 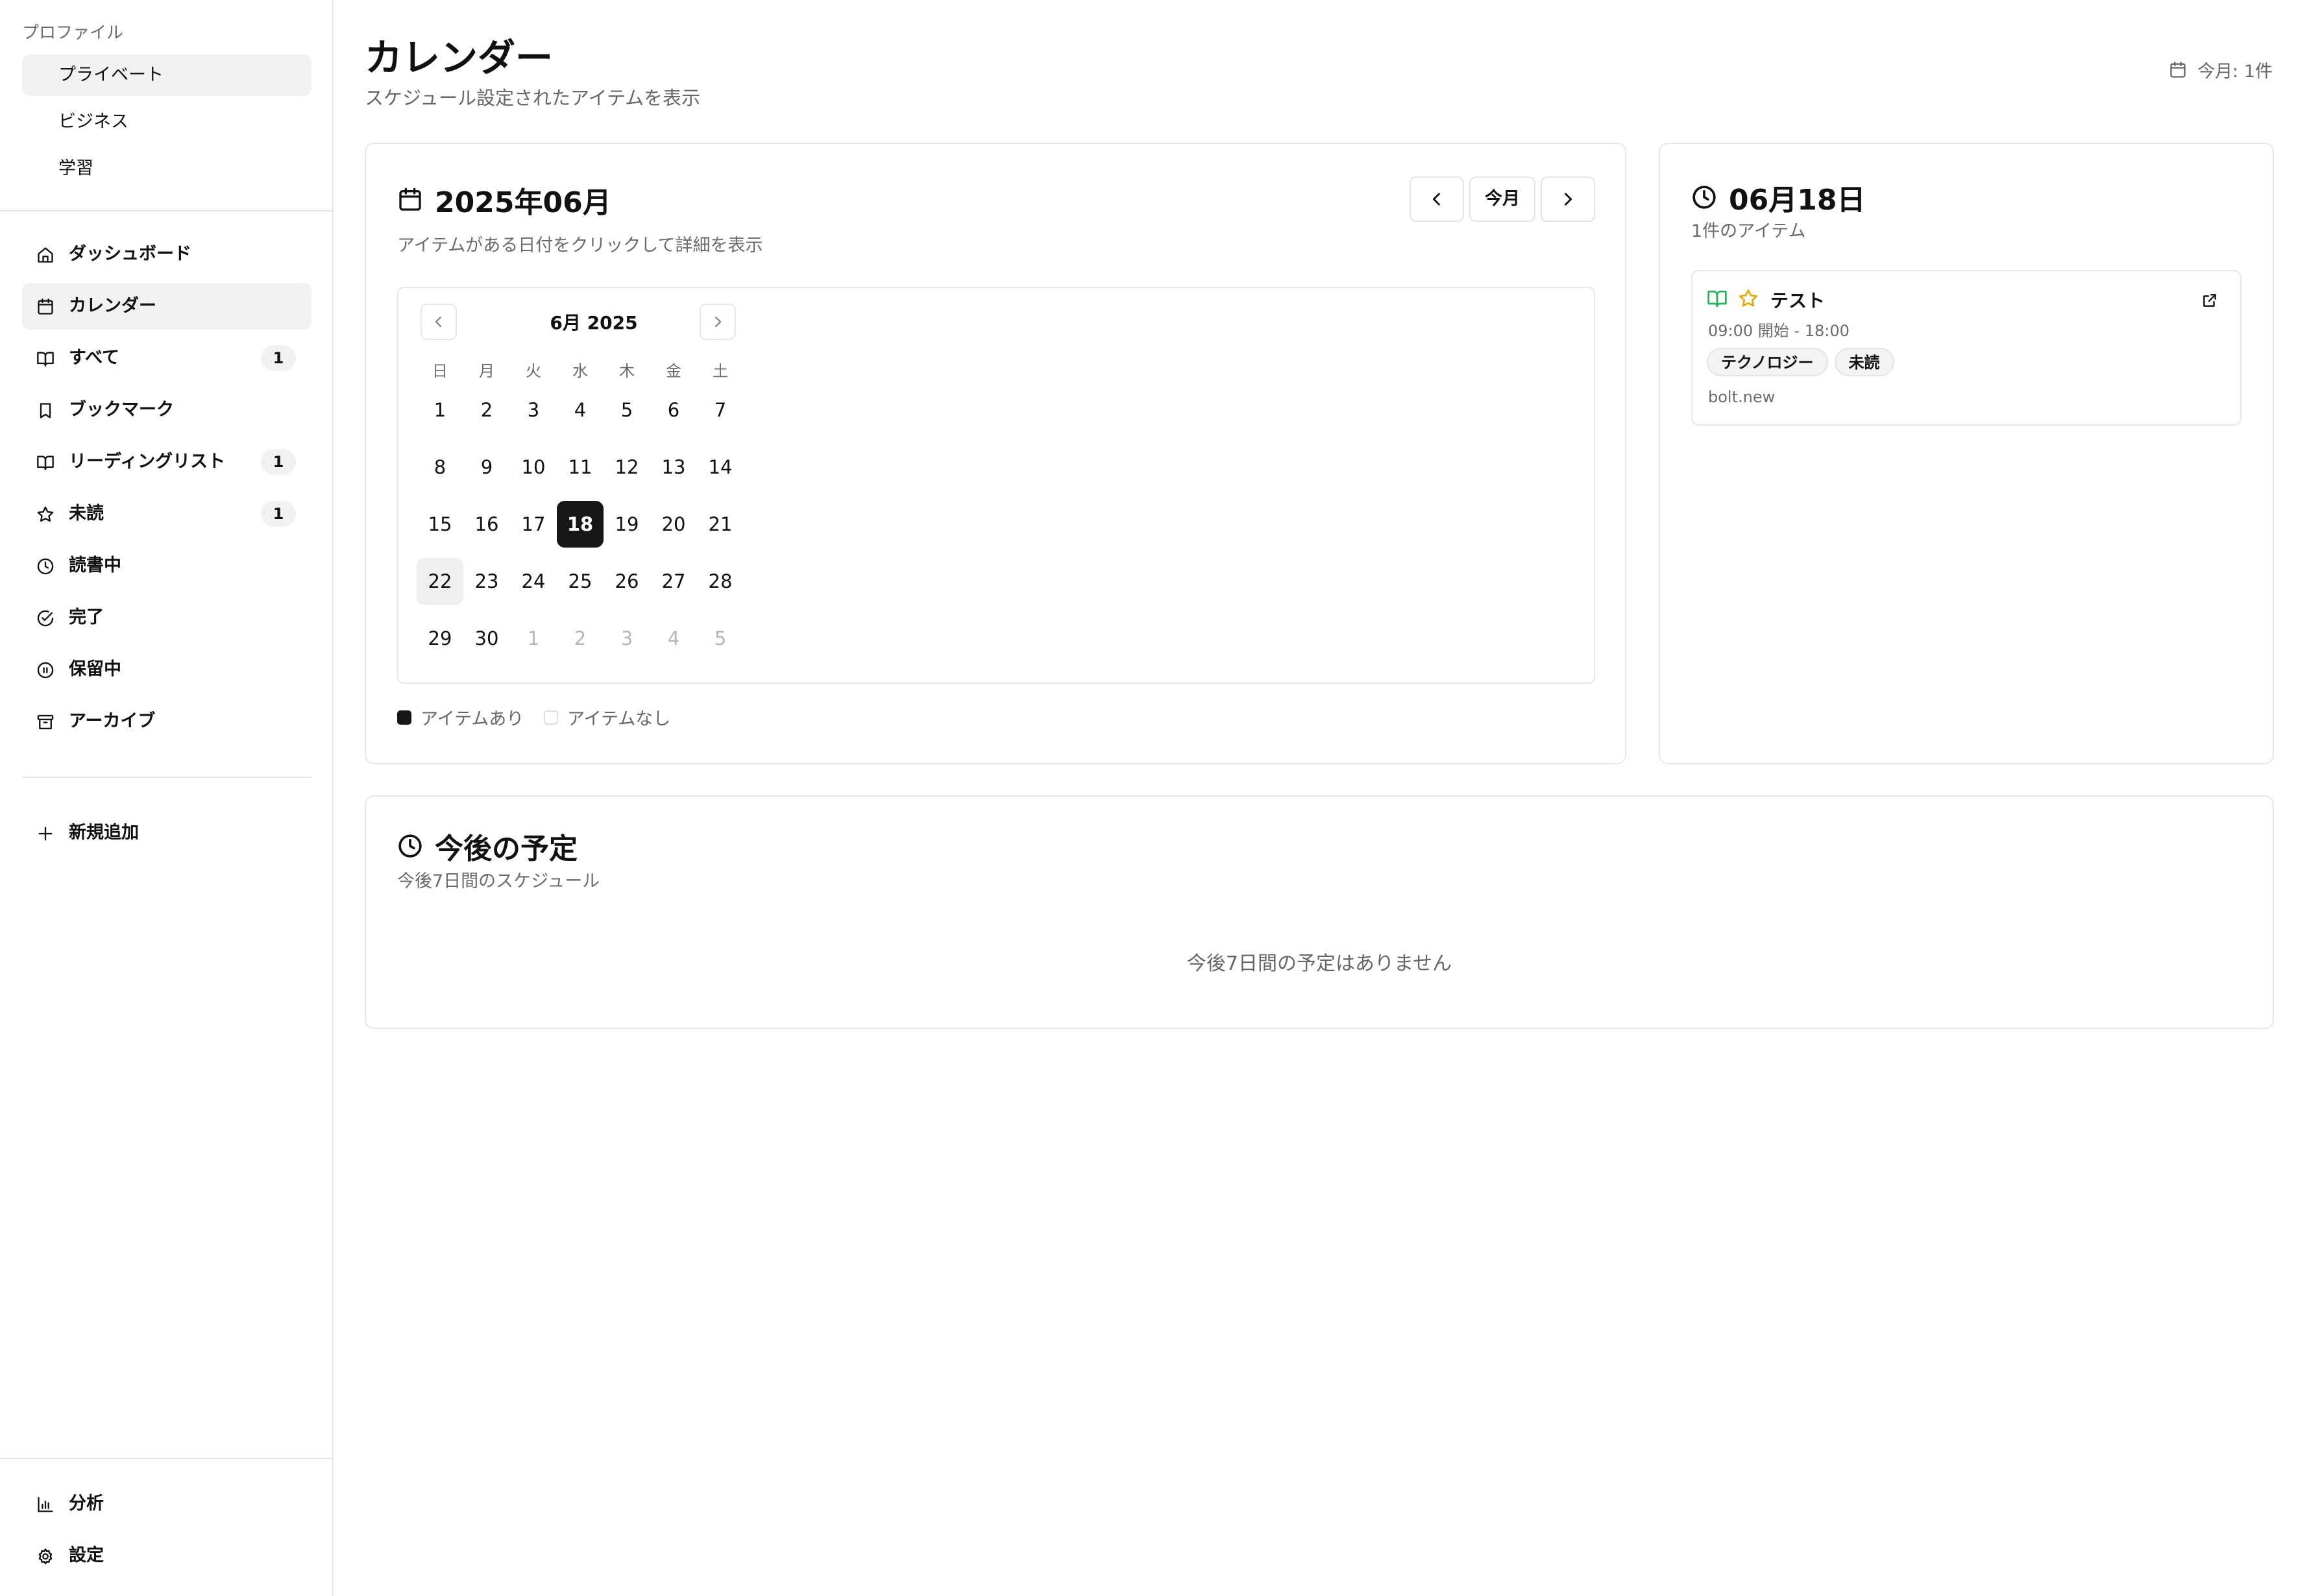 I want to click on weekday-header: 火, so click(x=533, y=371).